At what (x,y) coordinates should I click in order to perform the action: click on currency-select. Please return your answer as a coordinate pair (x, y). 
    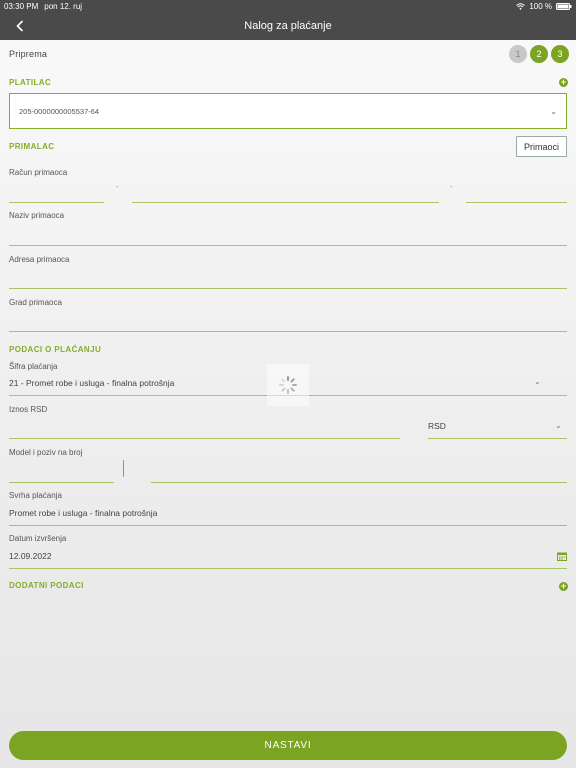
    Looking at the image, I should click on (497, 438).